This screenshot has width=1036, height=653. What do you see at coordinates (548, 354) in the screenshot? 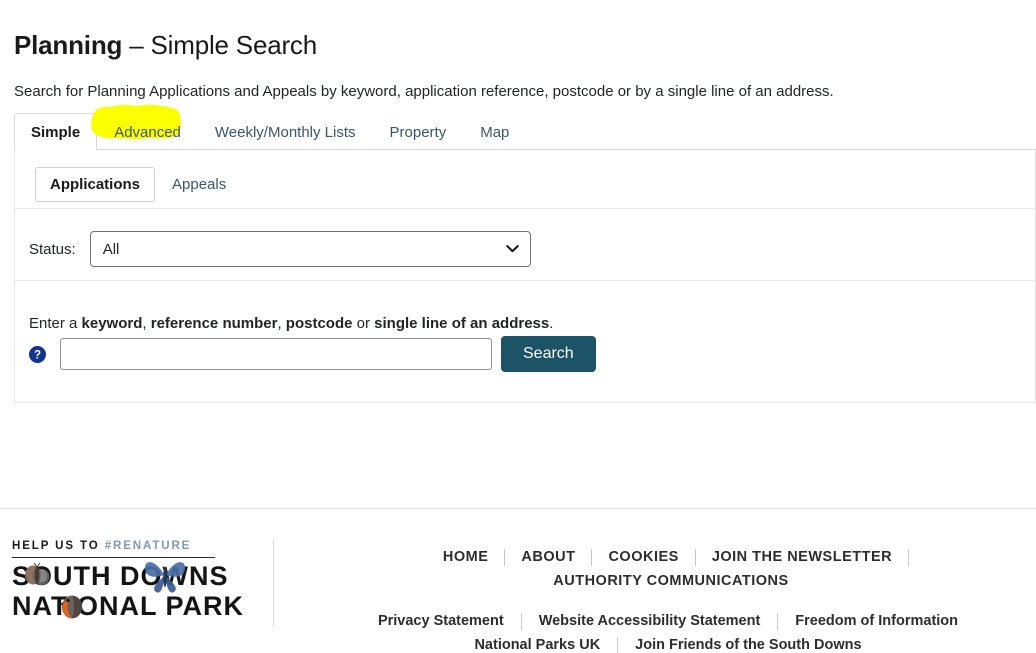
I see `search-button: Search` at bounding box center [548, 354].